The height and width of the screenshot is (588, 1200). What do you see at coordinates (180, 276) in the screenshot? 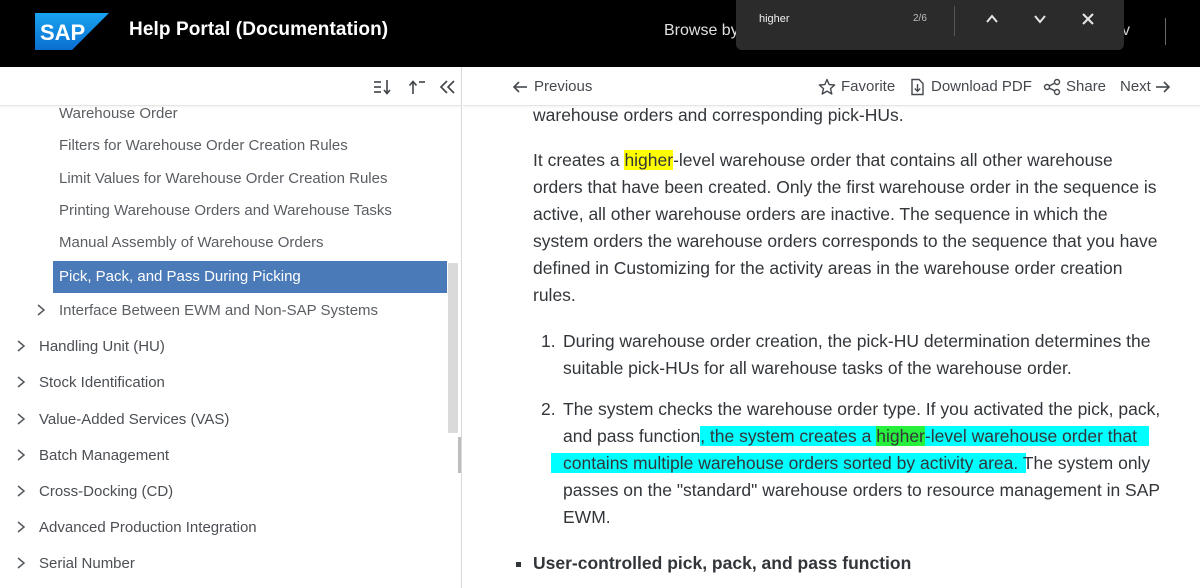
I see `nav-item-label: Pick, Pack, and Pass During Picking` at bounding box center [180, 276].